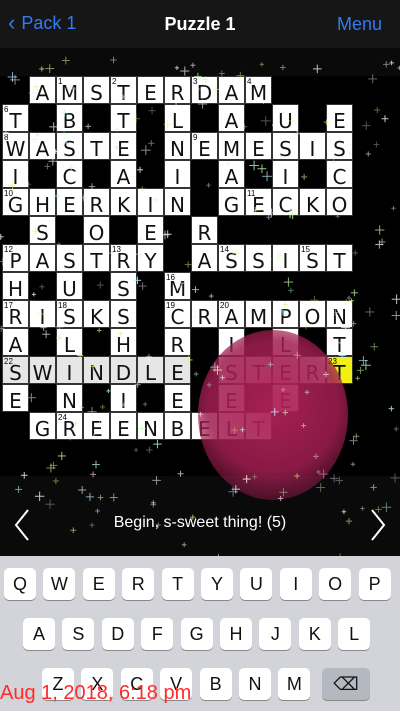  What do you see at coordinates (275, 634) in the screenshot?
I see `key-j: J` at bounding box center [275, 634].